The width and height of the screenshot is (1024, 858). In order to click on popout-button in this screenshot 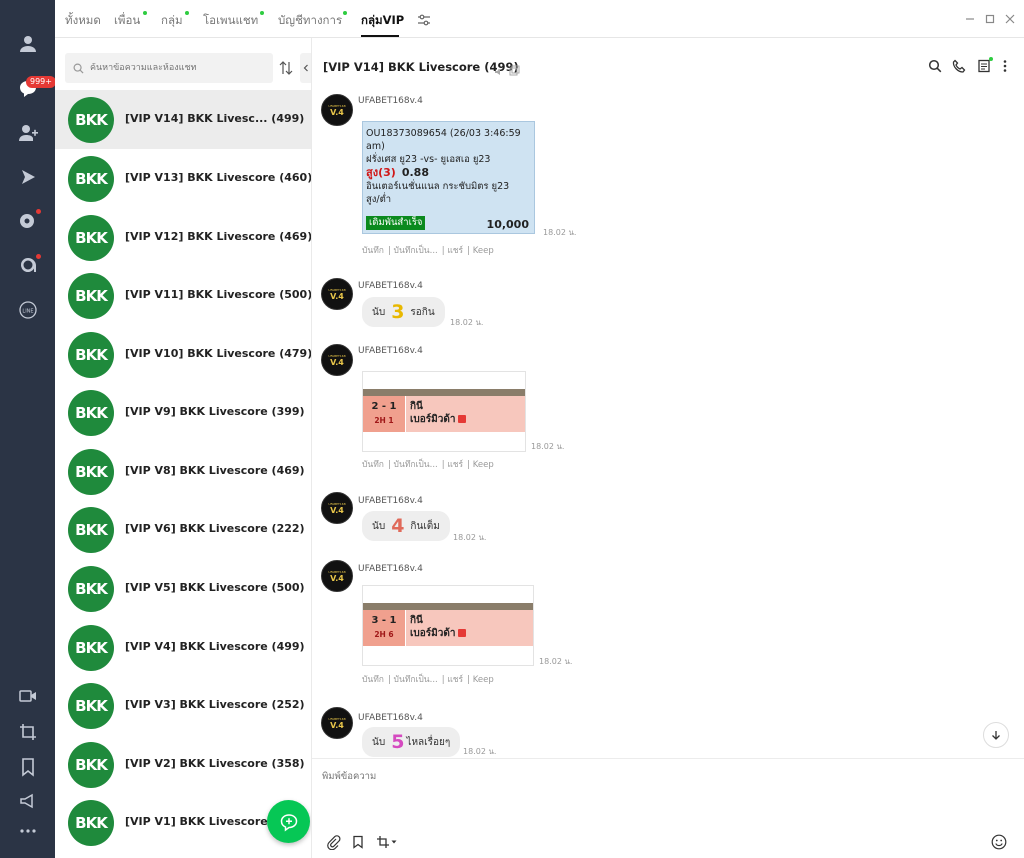, I will do `click(514, 70)`.